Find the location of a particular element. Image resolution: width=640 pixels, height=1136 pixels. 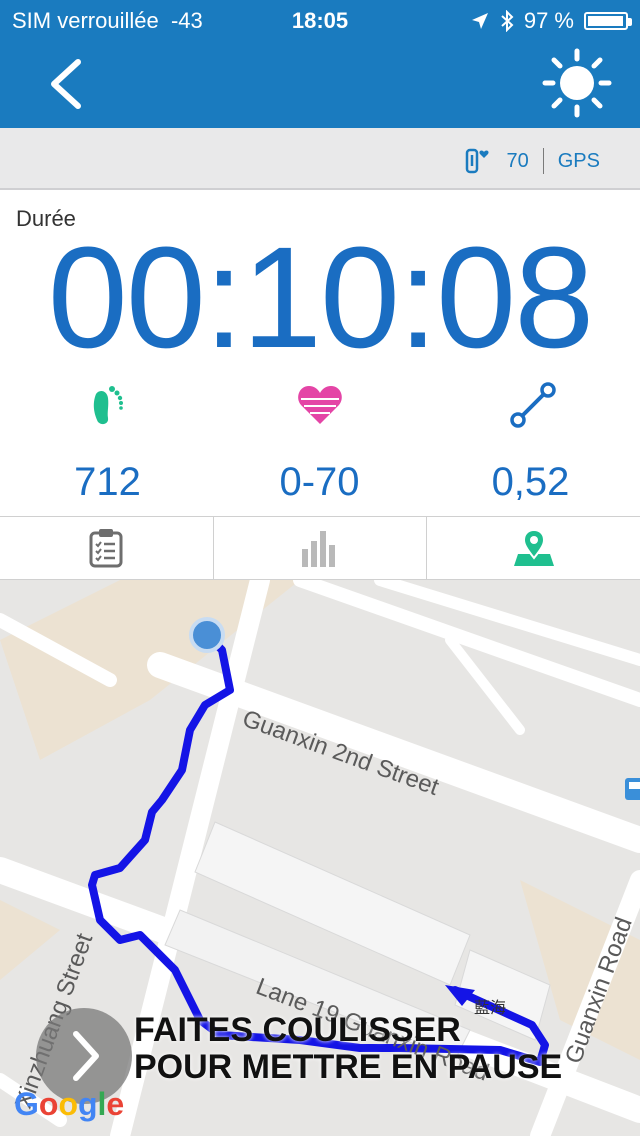

duration-timer: 00:10:08 is located at coordinates (321, 297).